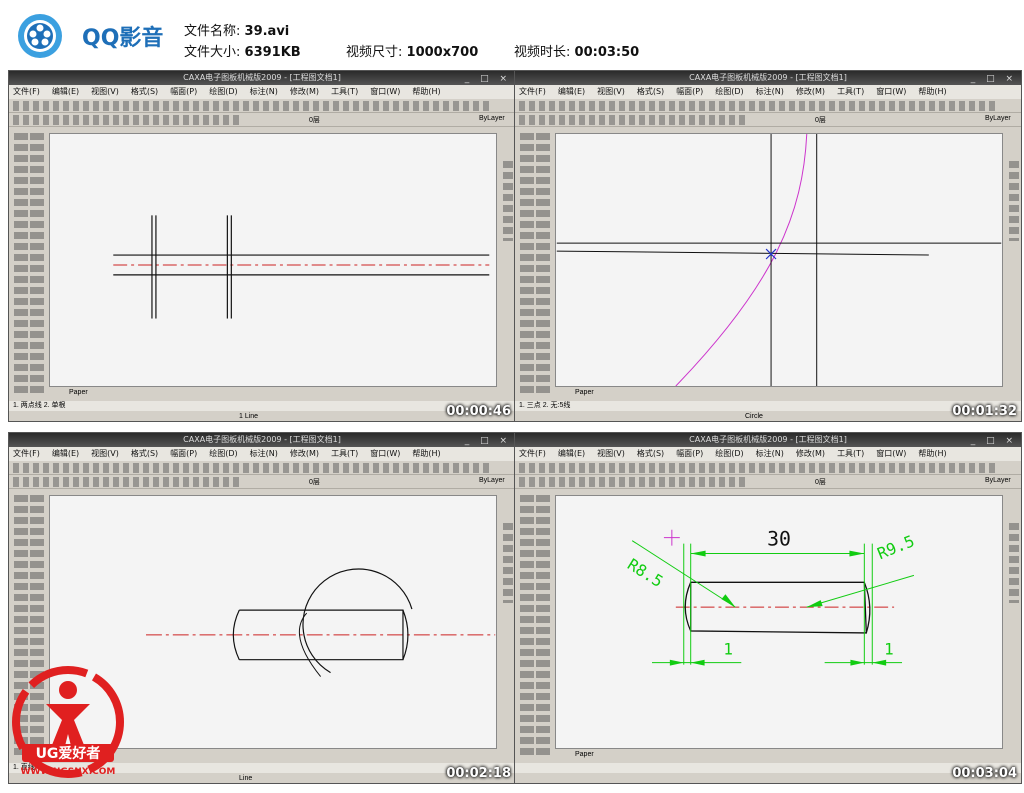 This screenshot has width=1024, height=793. I want to click on status-bar: Circle, so click(768, 416).